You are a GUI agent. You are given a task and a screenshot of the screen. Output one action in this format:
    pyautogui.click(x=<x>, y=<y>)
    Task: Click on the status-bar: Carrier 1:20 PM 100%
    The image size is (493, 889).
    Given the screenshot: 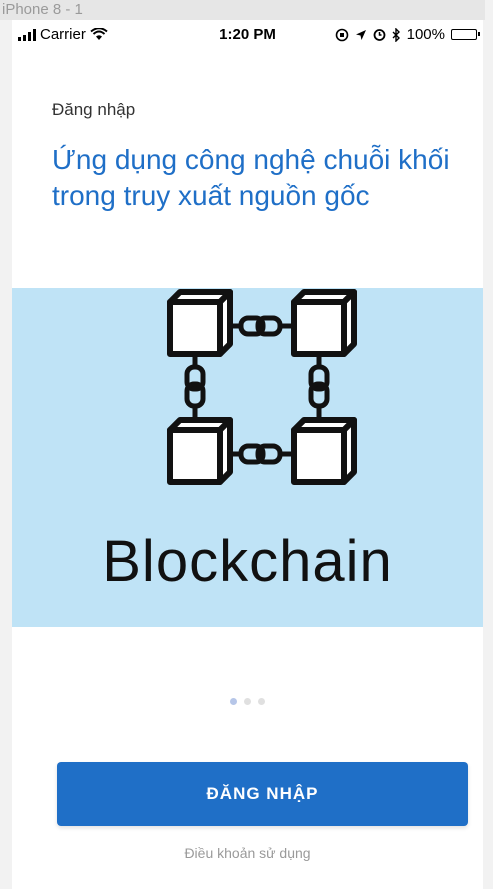 What is the action you would take?
    pyautogui.click(x=247, y=34)
    